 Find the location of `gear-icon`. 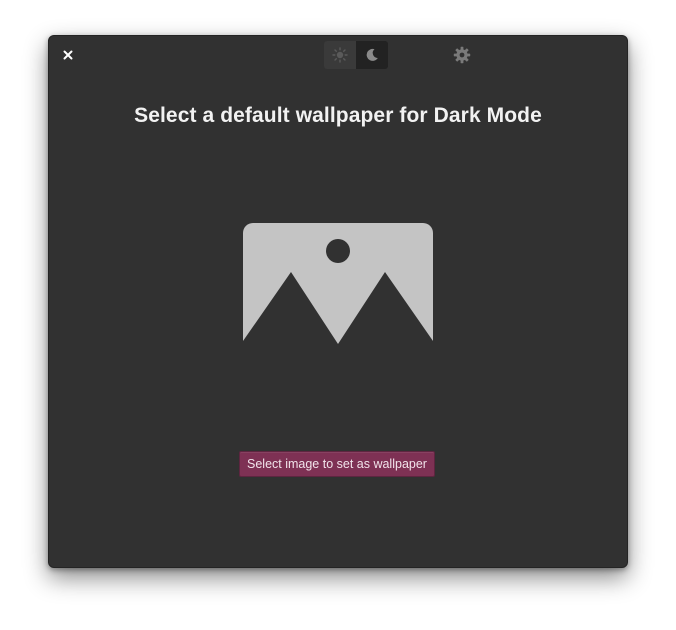

gear-icon is located at coordinates (462, 55).